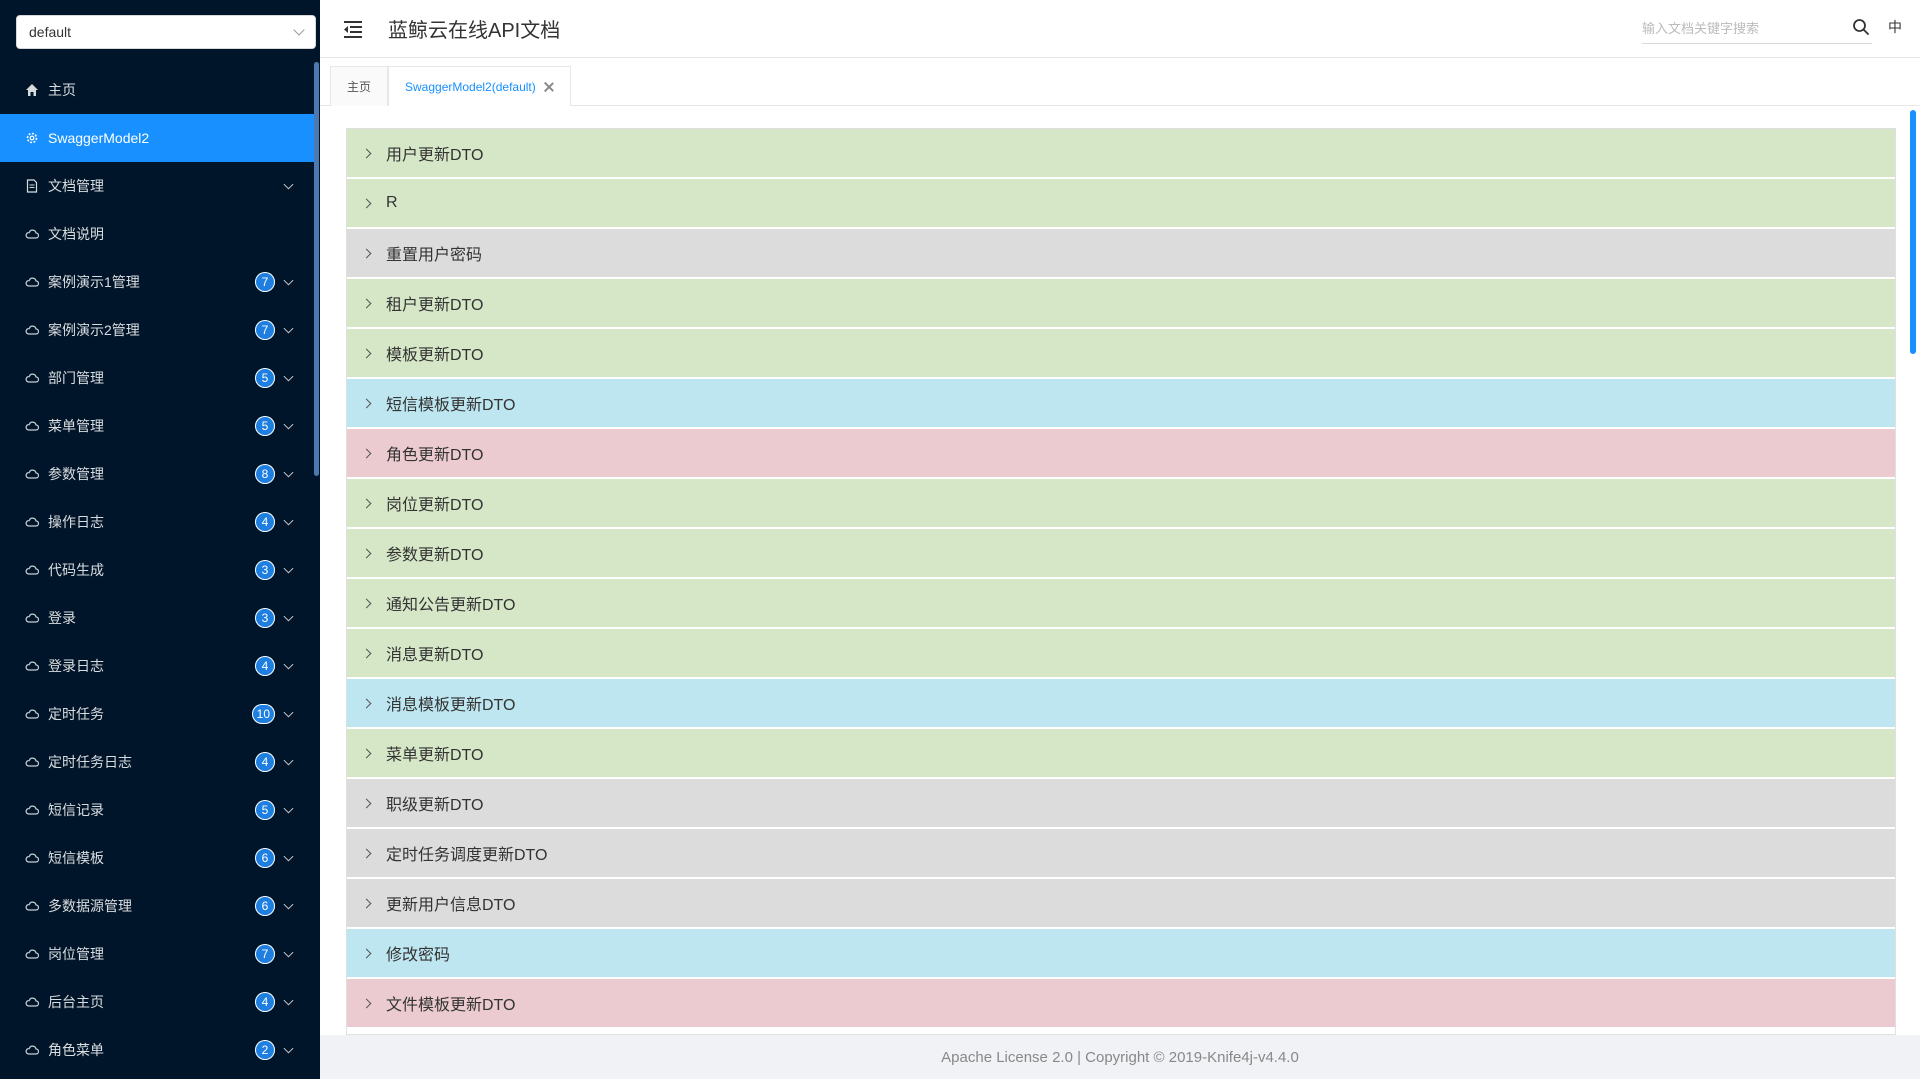 Image resolution: width=1920 pixels, height=1079 pixels. Describe the element at coordinates (354, 29) in the screenshot. I see `menu-fold-icon` at that location.